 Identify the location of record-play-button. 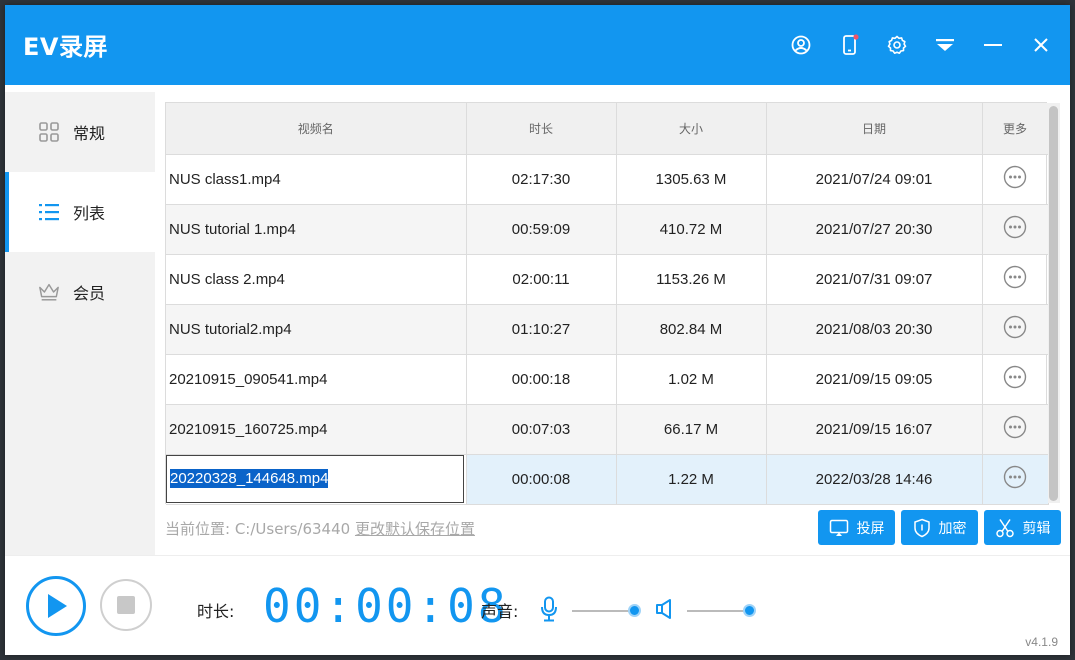
(56, 606).